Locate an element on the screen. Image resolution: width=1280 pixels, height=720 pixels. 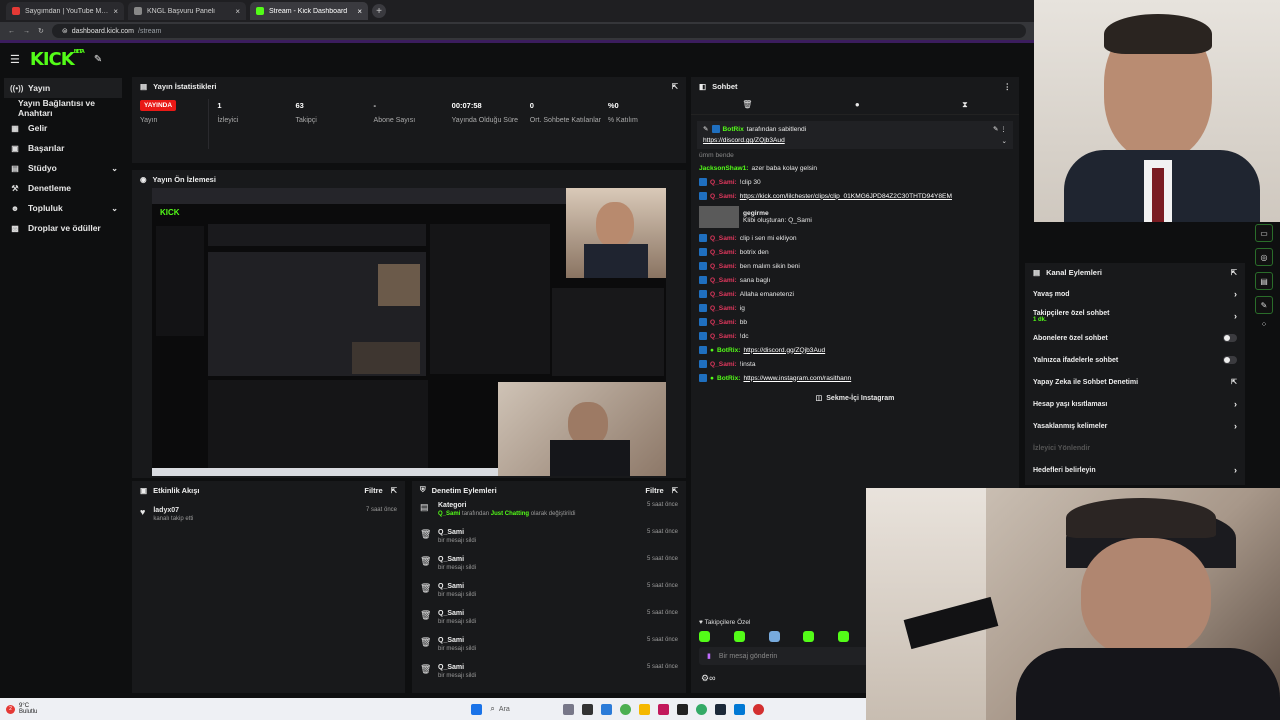
emote-picker-icon: ▮ is located at coordinates (709, 656).